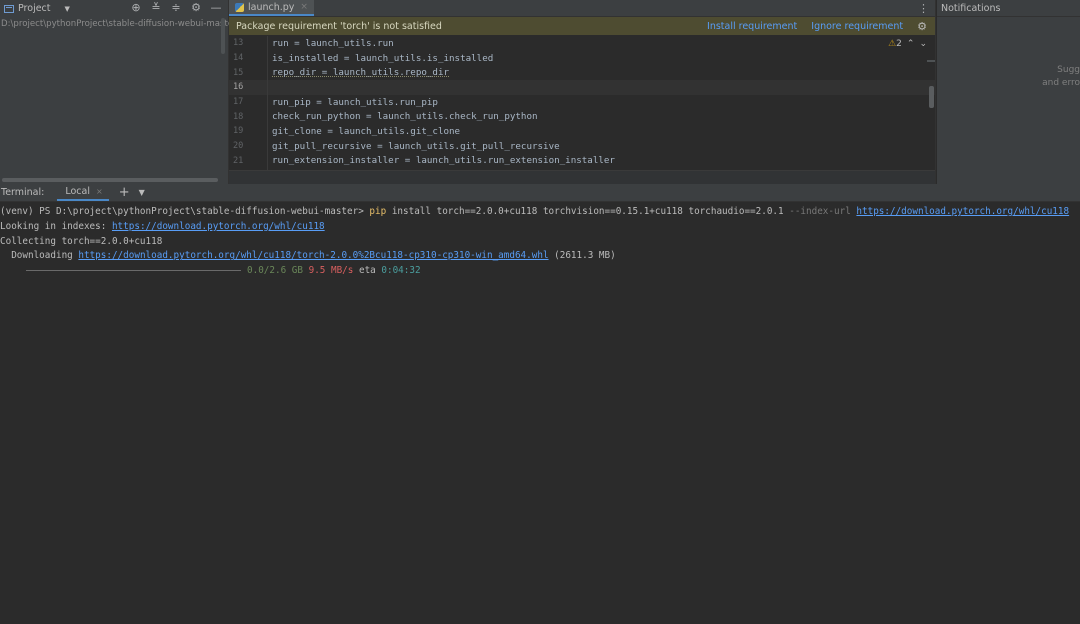 This screenshot has width=1080, height=624. What do you see at coordinates (752, 26) in the screenshot?
I see `install-requirement-link: Install requirement` at bounding box center [752, 26].